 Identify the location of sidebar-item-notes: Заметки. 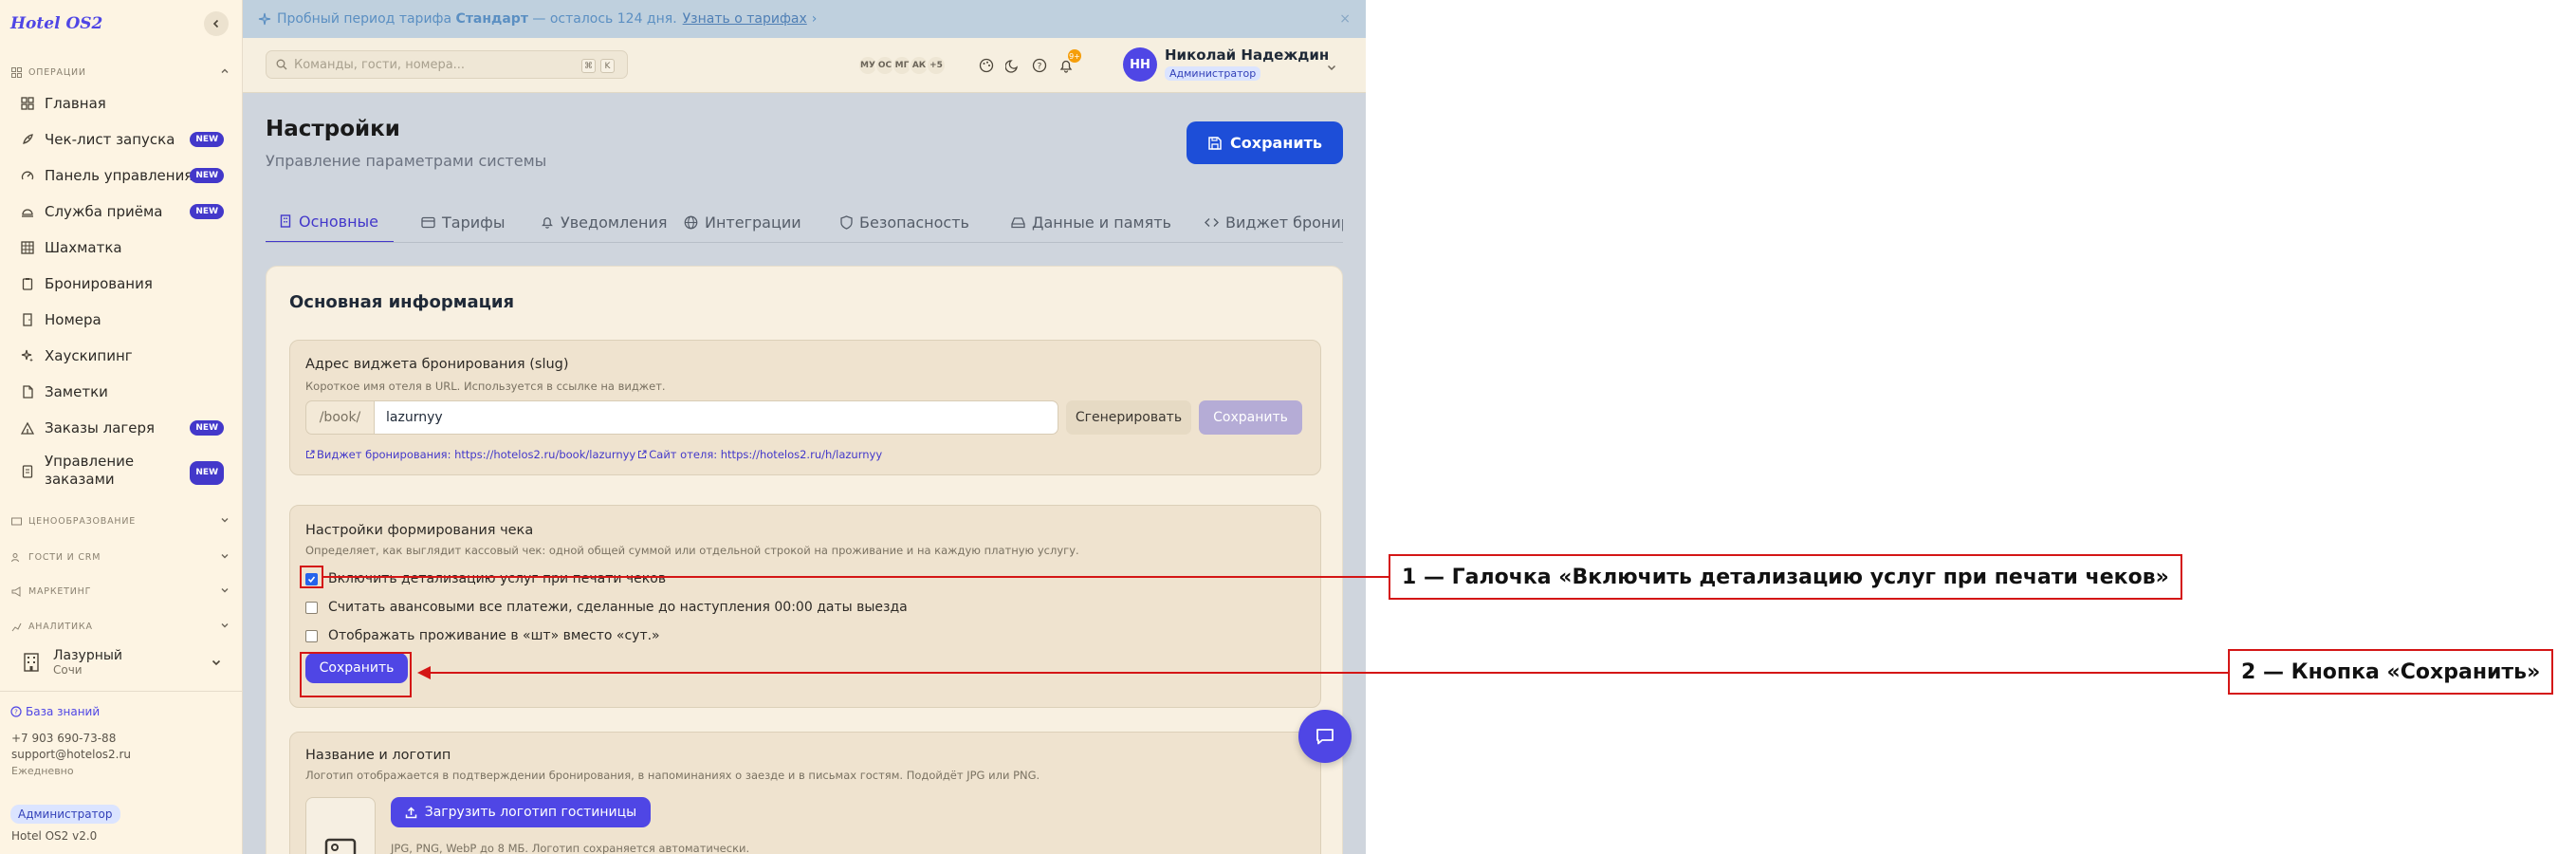
(116, 392).